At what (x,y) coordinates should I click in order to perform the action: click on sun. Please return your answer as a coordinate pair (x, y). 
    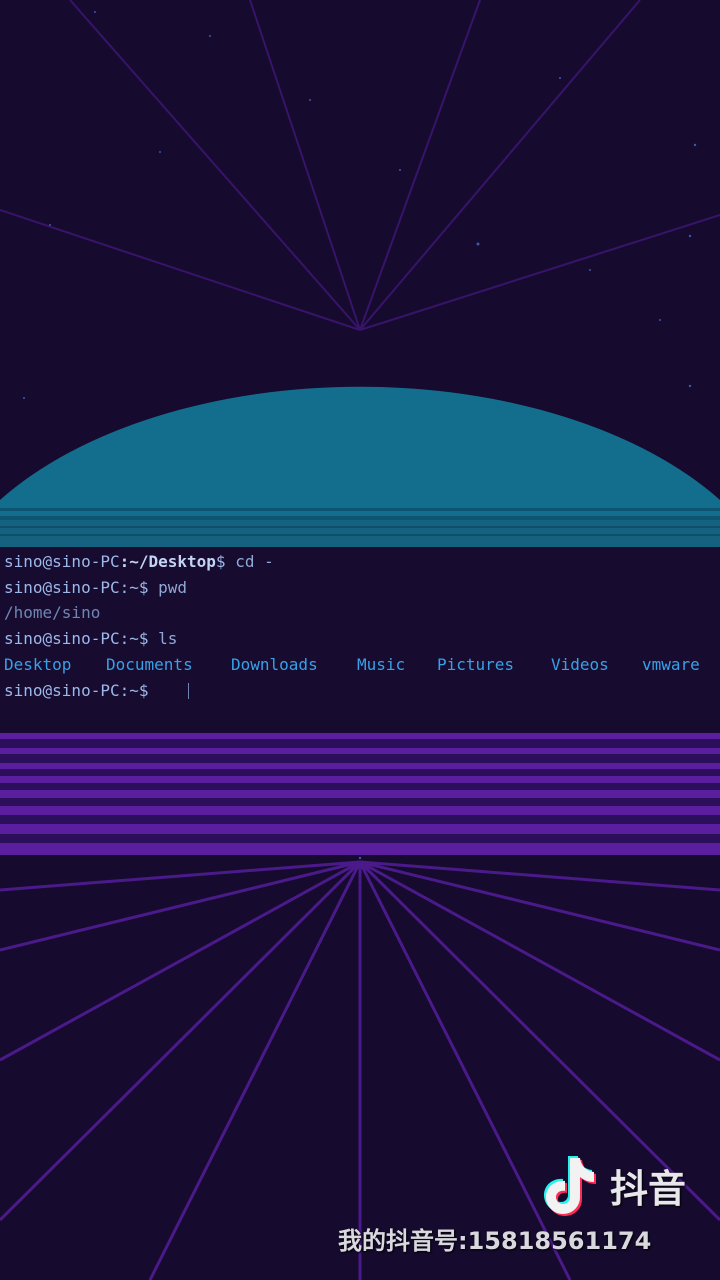
    Looking at the image, I should click on (360, 453).